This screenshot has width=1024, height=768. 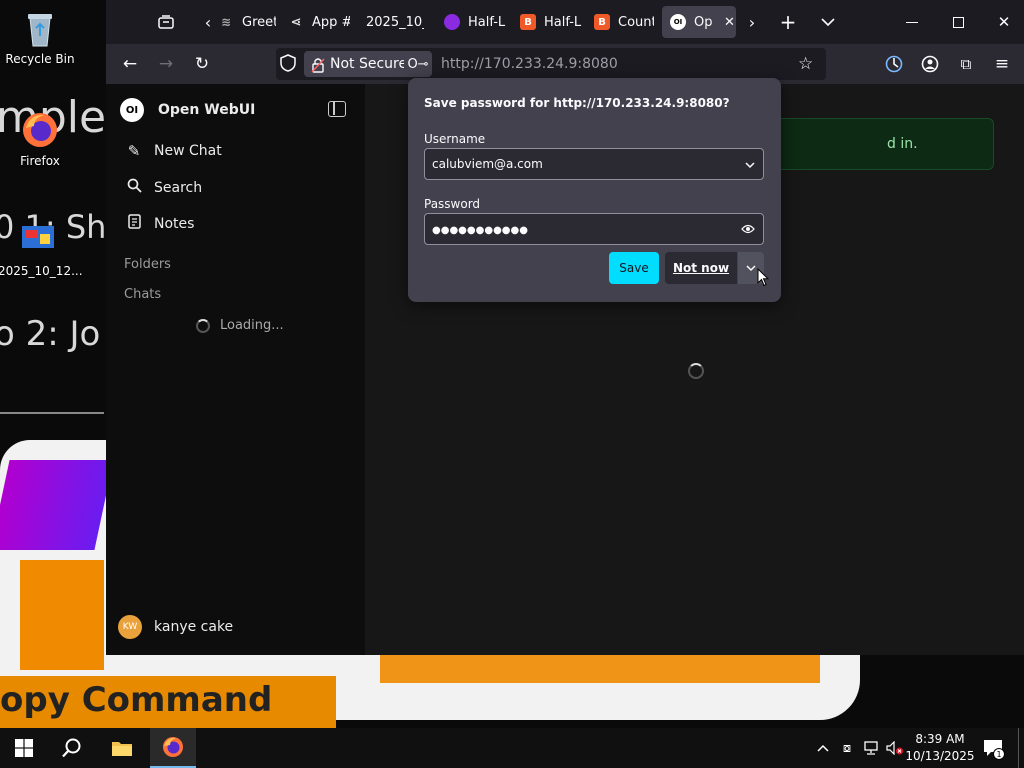 What do you see at coordinates (475, 22) in the screenshot?
I see `tab-half-life-1: Half-L` at bounding box center [475, 22].